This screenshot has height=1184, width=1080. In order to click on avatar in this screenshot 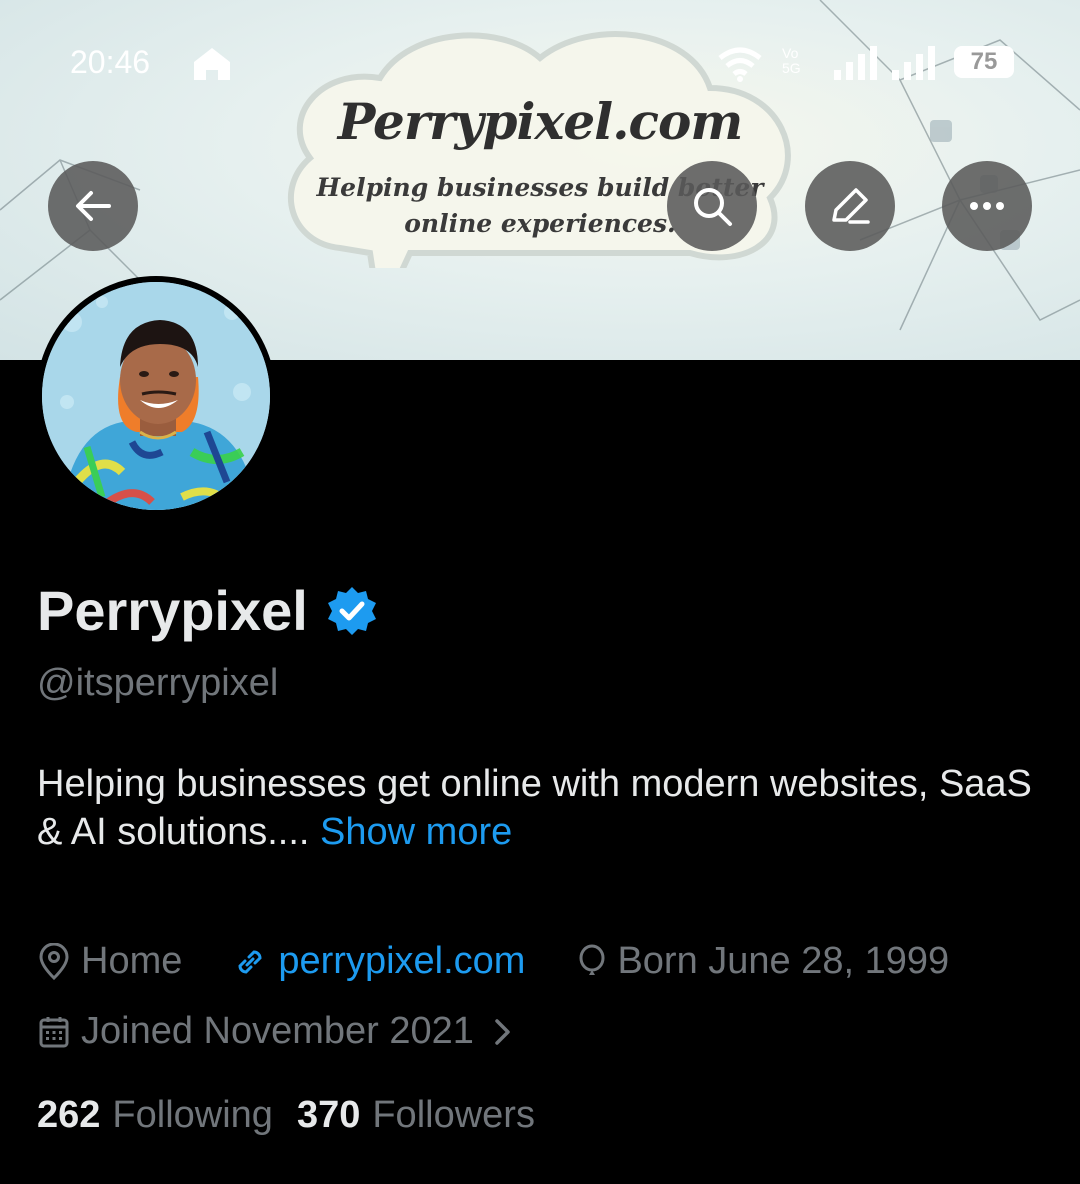, I will do `click(156, 396)`.